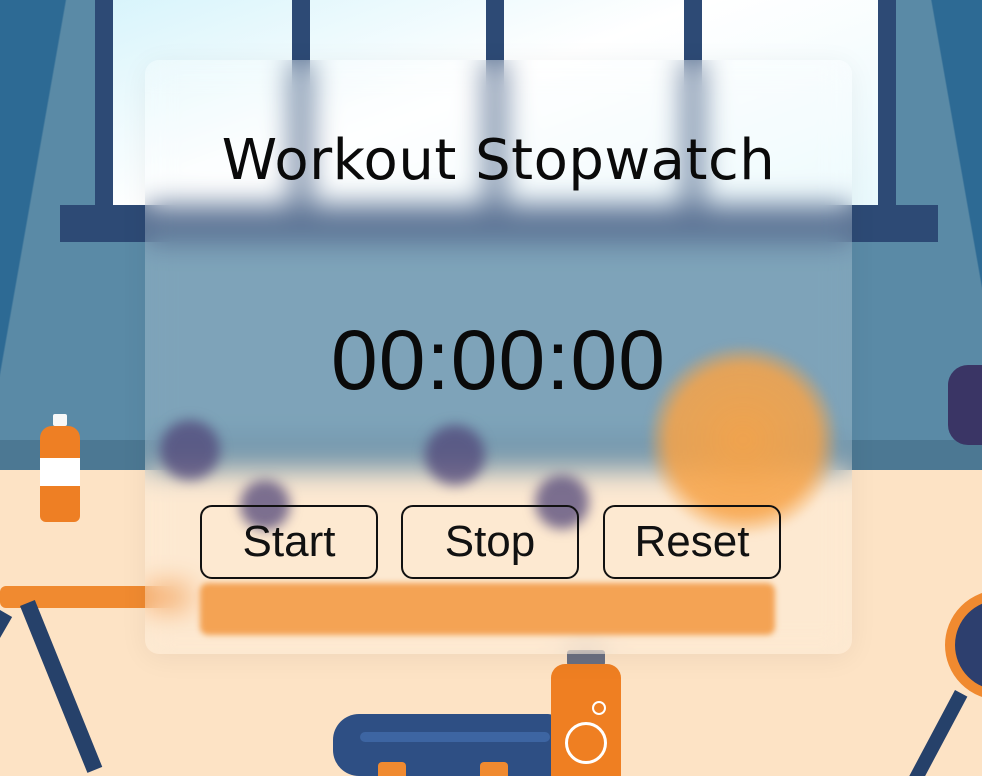 This screenshot has width=982, height=776. Describe the element at coordinates (490, 542) in the screenshot. I see `stop-button: Stop` at that location.